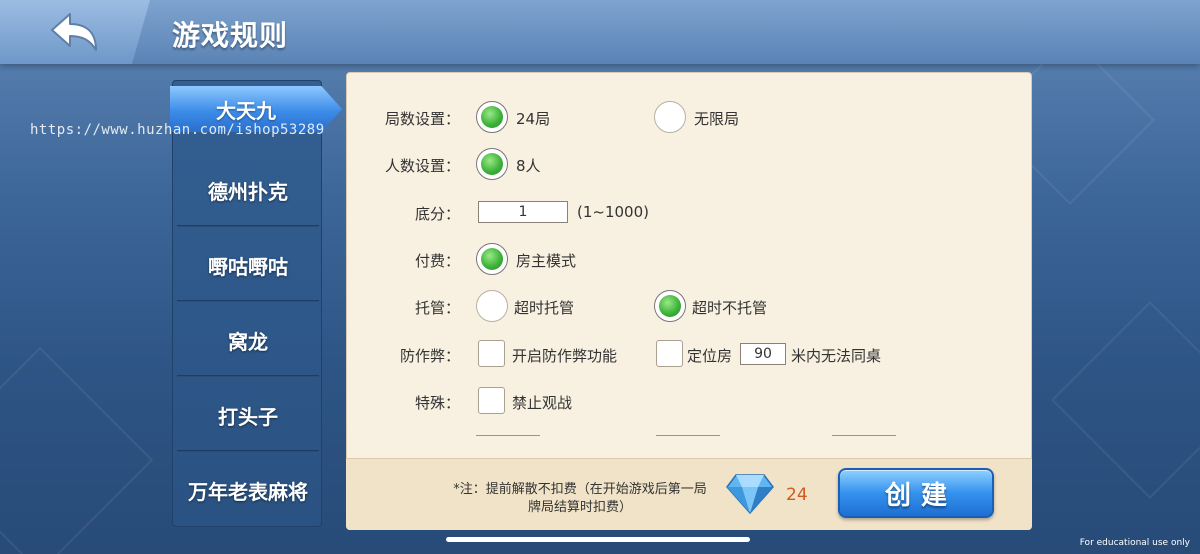 The width and height of the screenshot is (1200, 554). I want to click on diamond-icon, so click(750, 494).